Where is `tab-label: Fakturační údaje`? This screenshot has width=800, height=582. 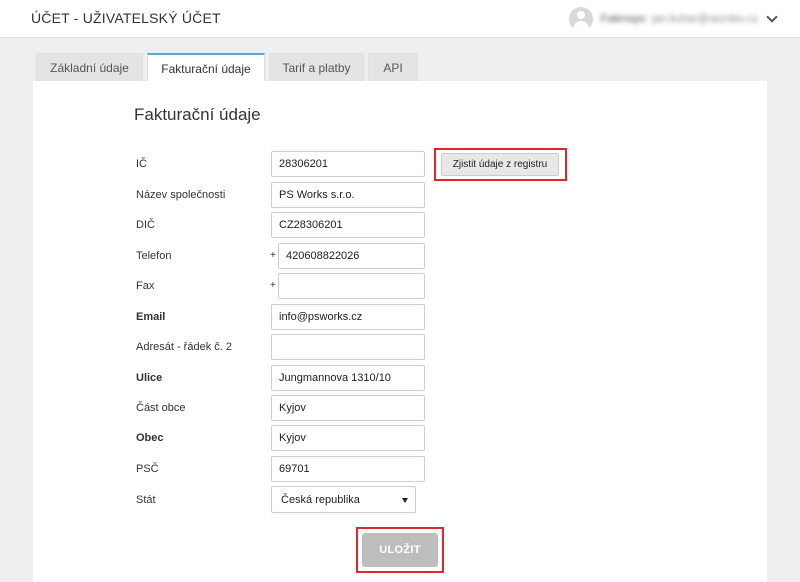 tab-label: Fakturační údaje is located at coordinates (206, 68).